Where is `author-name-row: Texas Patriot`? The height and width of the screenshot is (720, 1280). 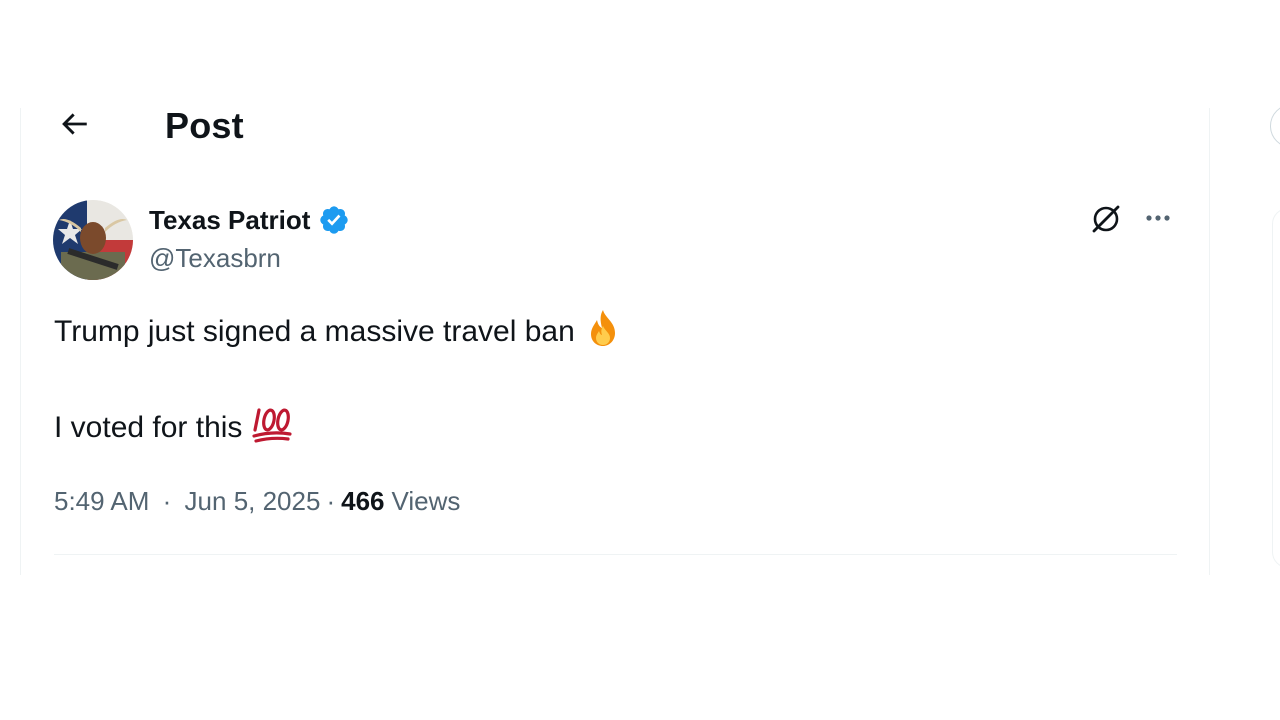 author-name-row: Texas Patriot is located at coordinates (249, 220).